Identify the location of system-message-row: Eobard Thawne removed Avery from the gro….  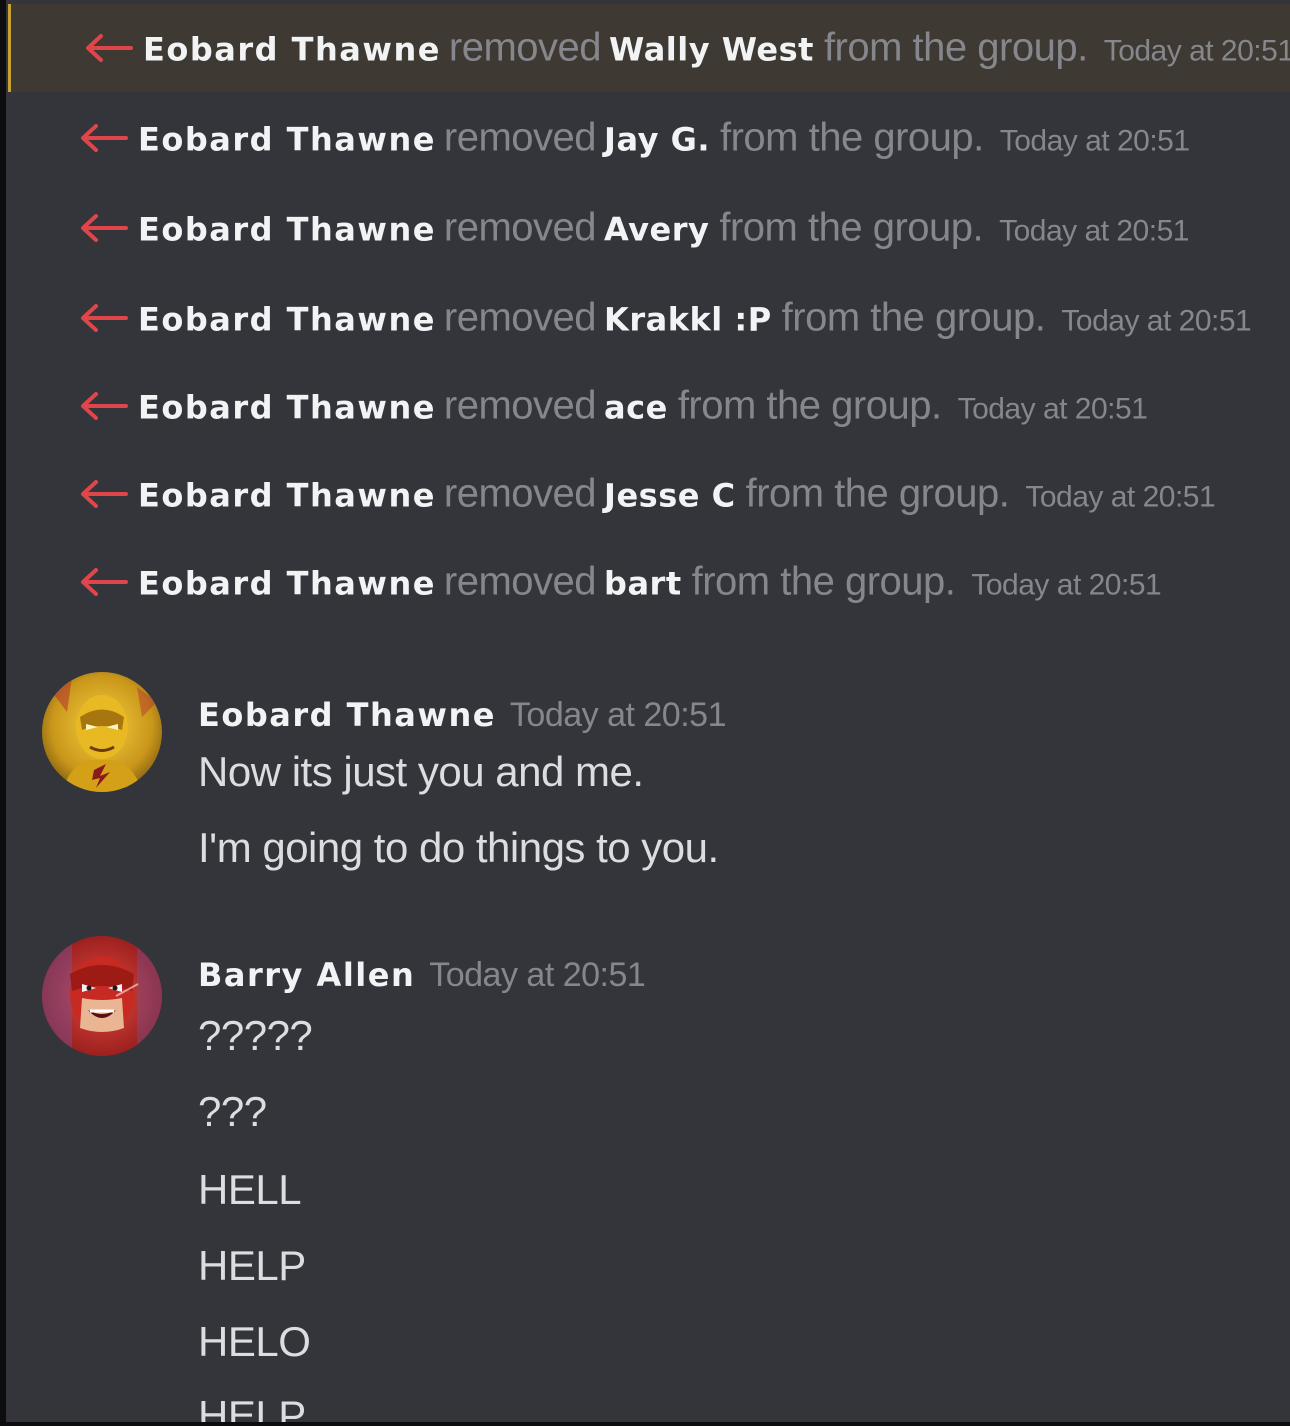
(648, 228).